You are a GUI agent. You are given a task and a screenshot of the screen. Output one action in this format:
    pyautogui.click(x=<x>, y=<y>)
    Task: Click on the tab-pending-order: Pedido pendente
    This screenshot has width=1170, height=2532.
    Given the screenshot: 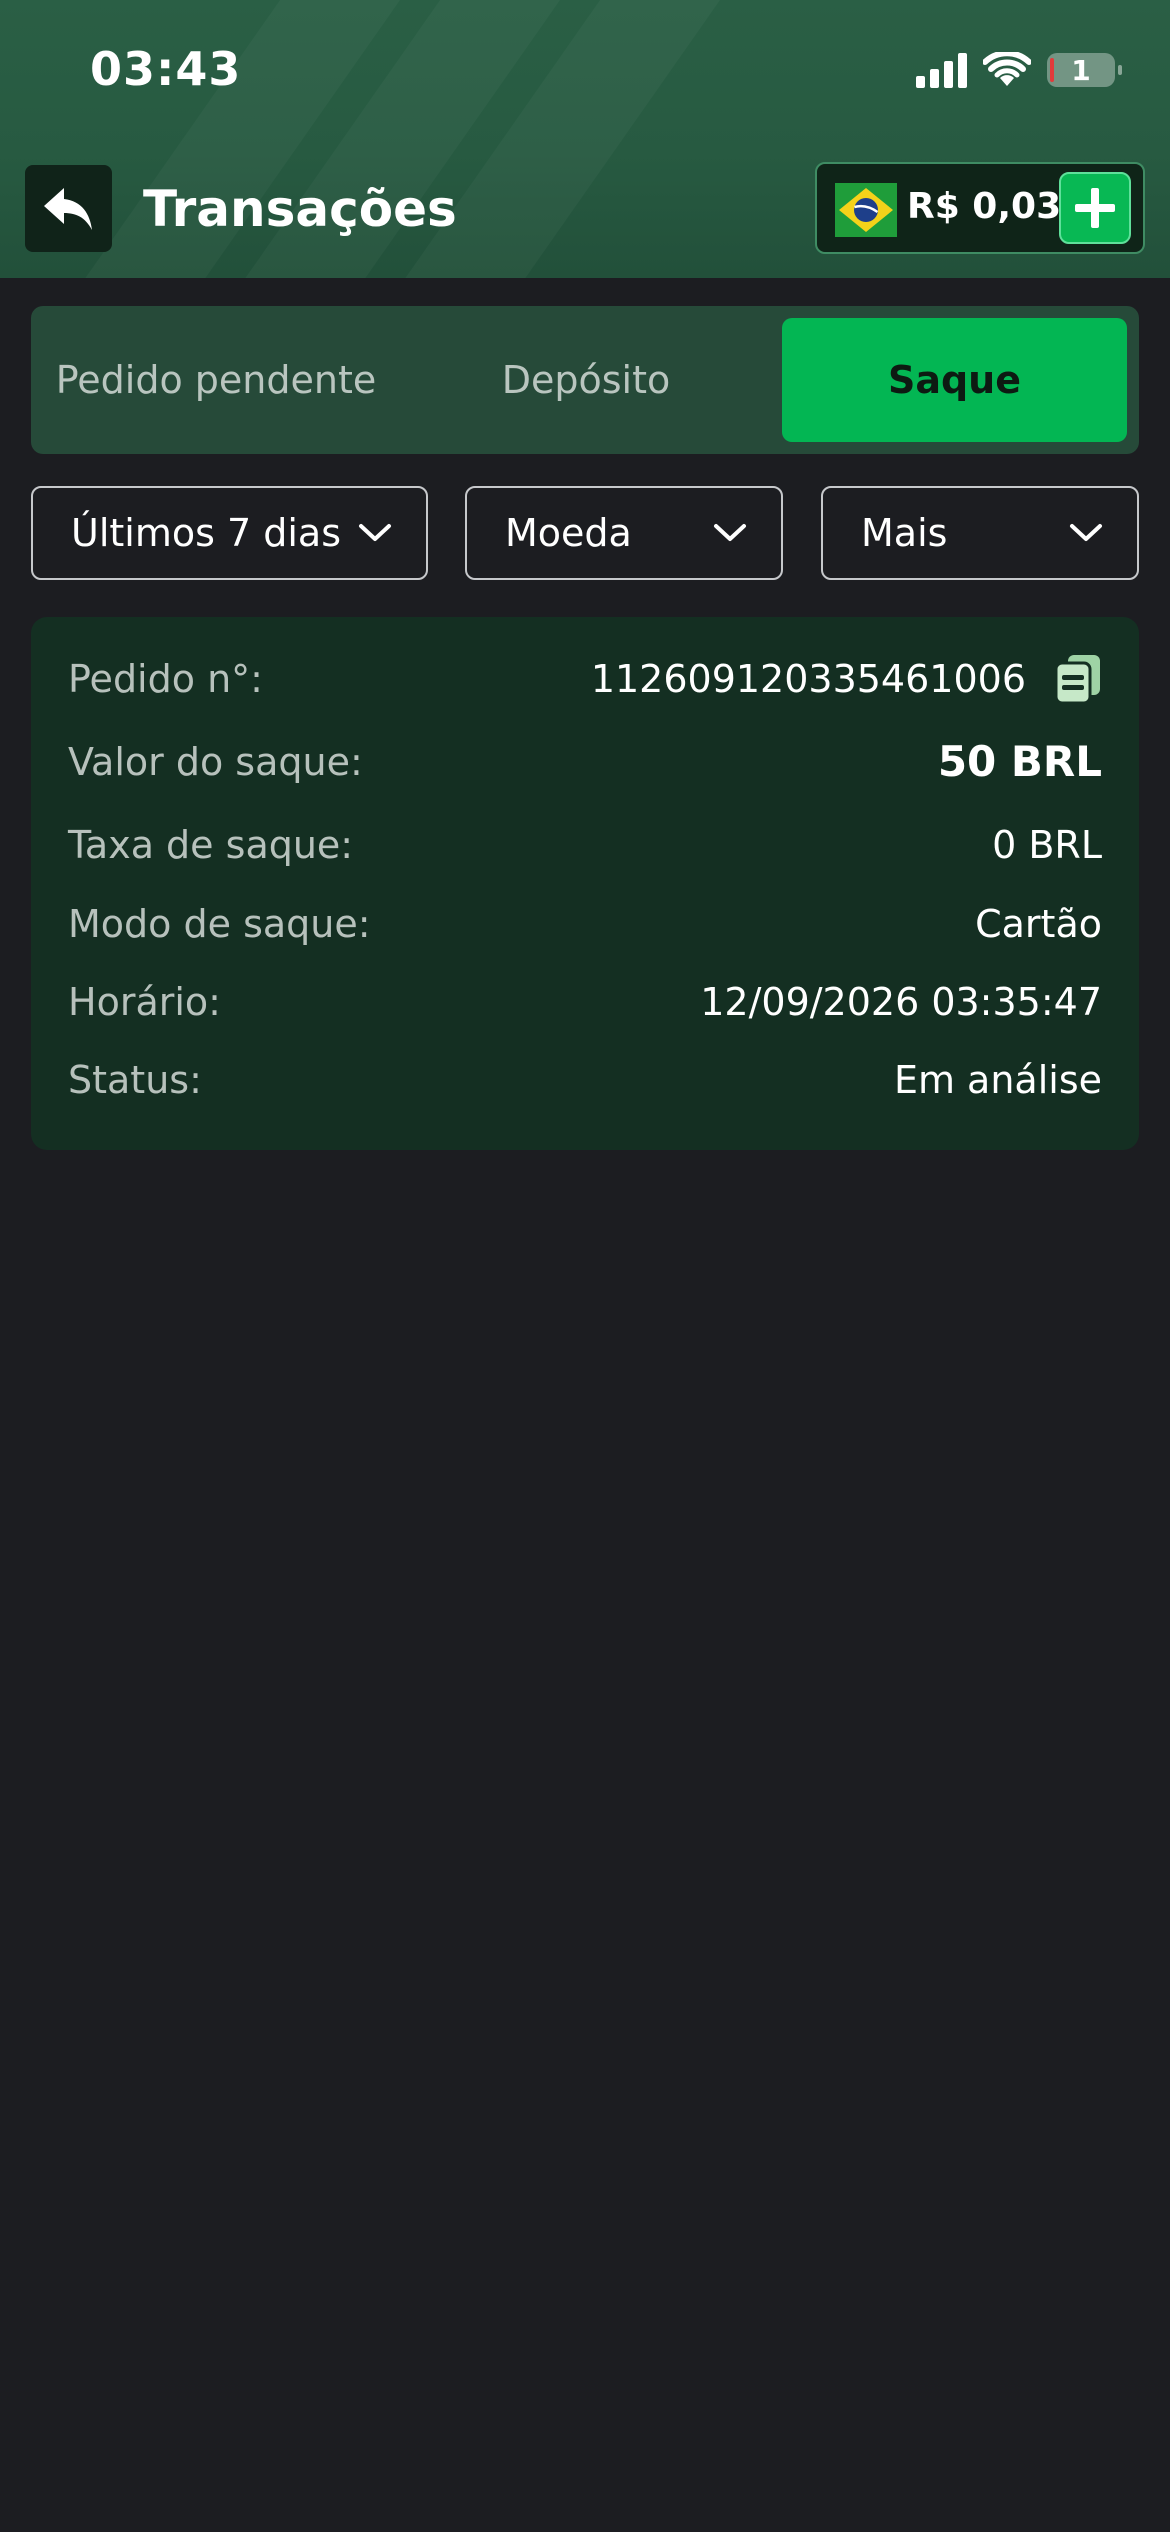 What is the action you would take?
    pyautogui.click(x=216, y=380)
    